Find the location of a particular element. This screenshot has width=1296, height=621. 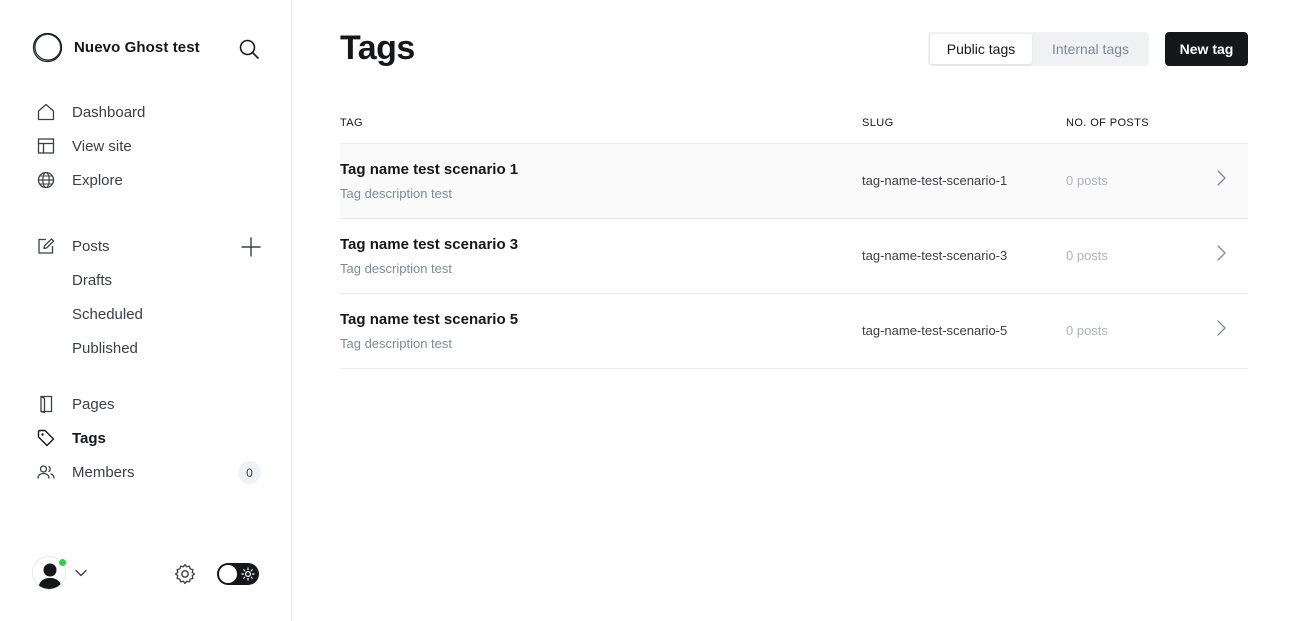

tag-name: Tag name test scenario 5 is located at coordinates (429, 319).